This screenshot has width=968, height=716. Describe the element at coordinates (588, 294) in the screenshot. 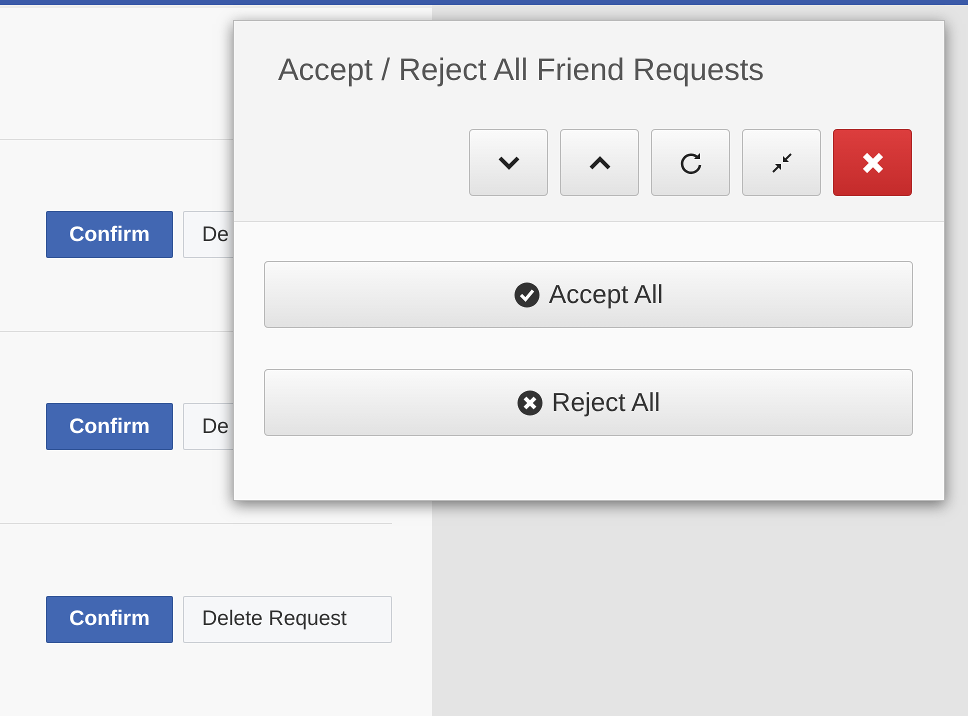

I see `accept-all-button: Accept All` at that location.